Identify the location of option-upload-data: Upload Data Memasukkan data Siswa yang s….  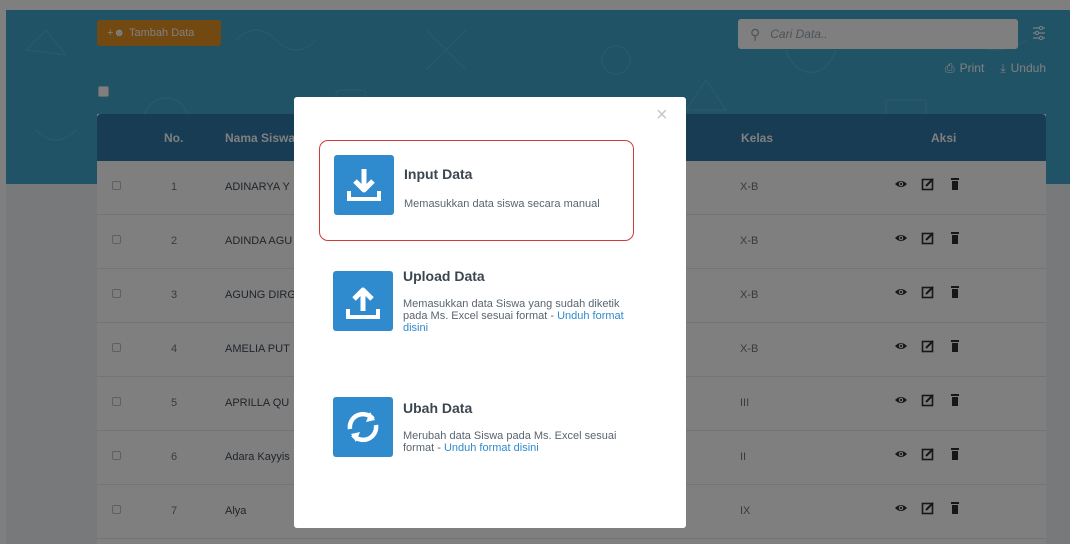
(476, 310).